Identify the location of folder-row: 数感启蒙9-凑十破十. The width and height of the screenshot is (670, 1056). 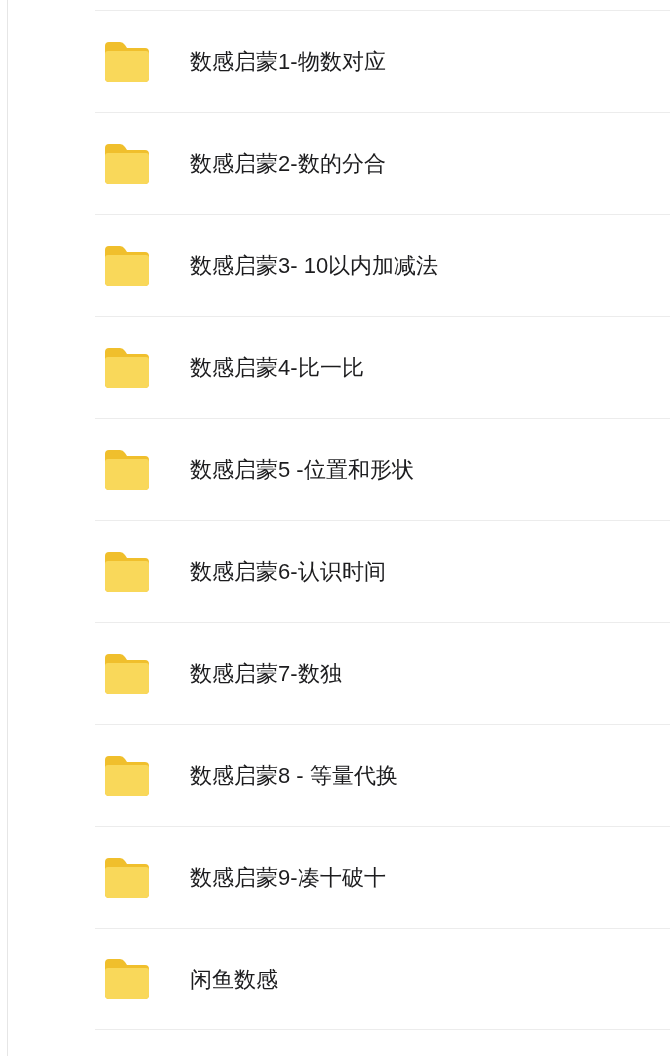
(382, 877).